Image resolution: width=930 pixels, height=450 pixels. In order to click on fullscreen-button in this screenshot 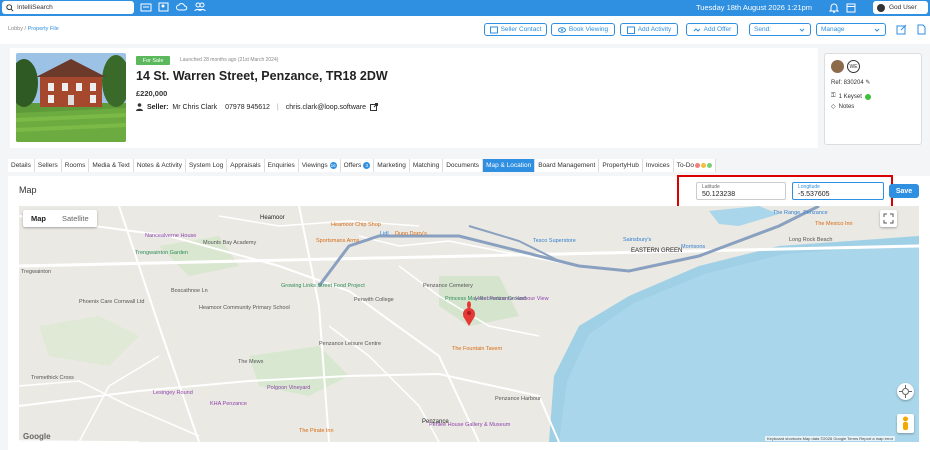, I will do `click(888, 218)`.